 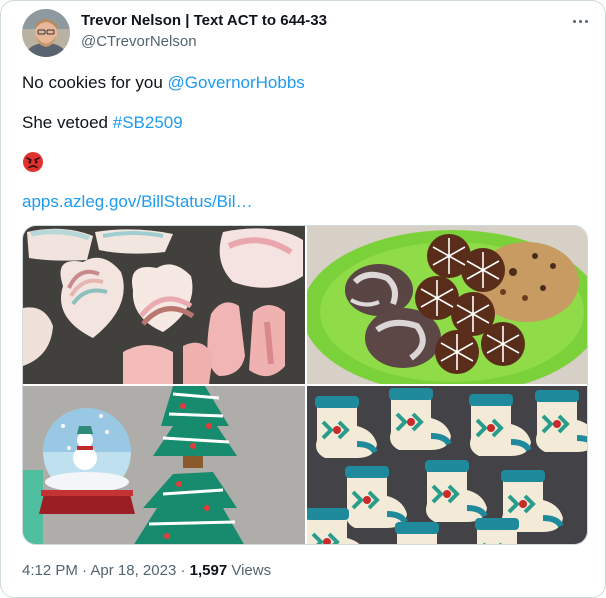 What do you see at coordinates (148, 122) in the screenshot?
I see `hashtag-link: #SB2509` at bounding box center [148, 122].